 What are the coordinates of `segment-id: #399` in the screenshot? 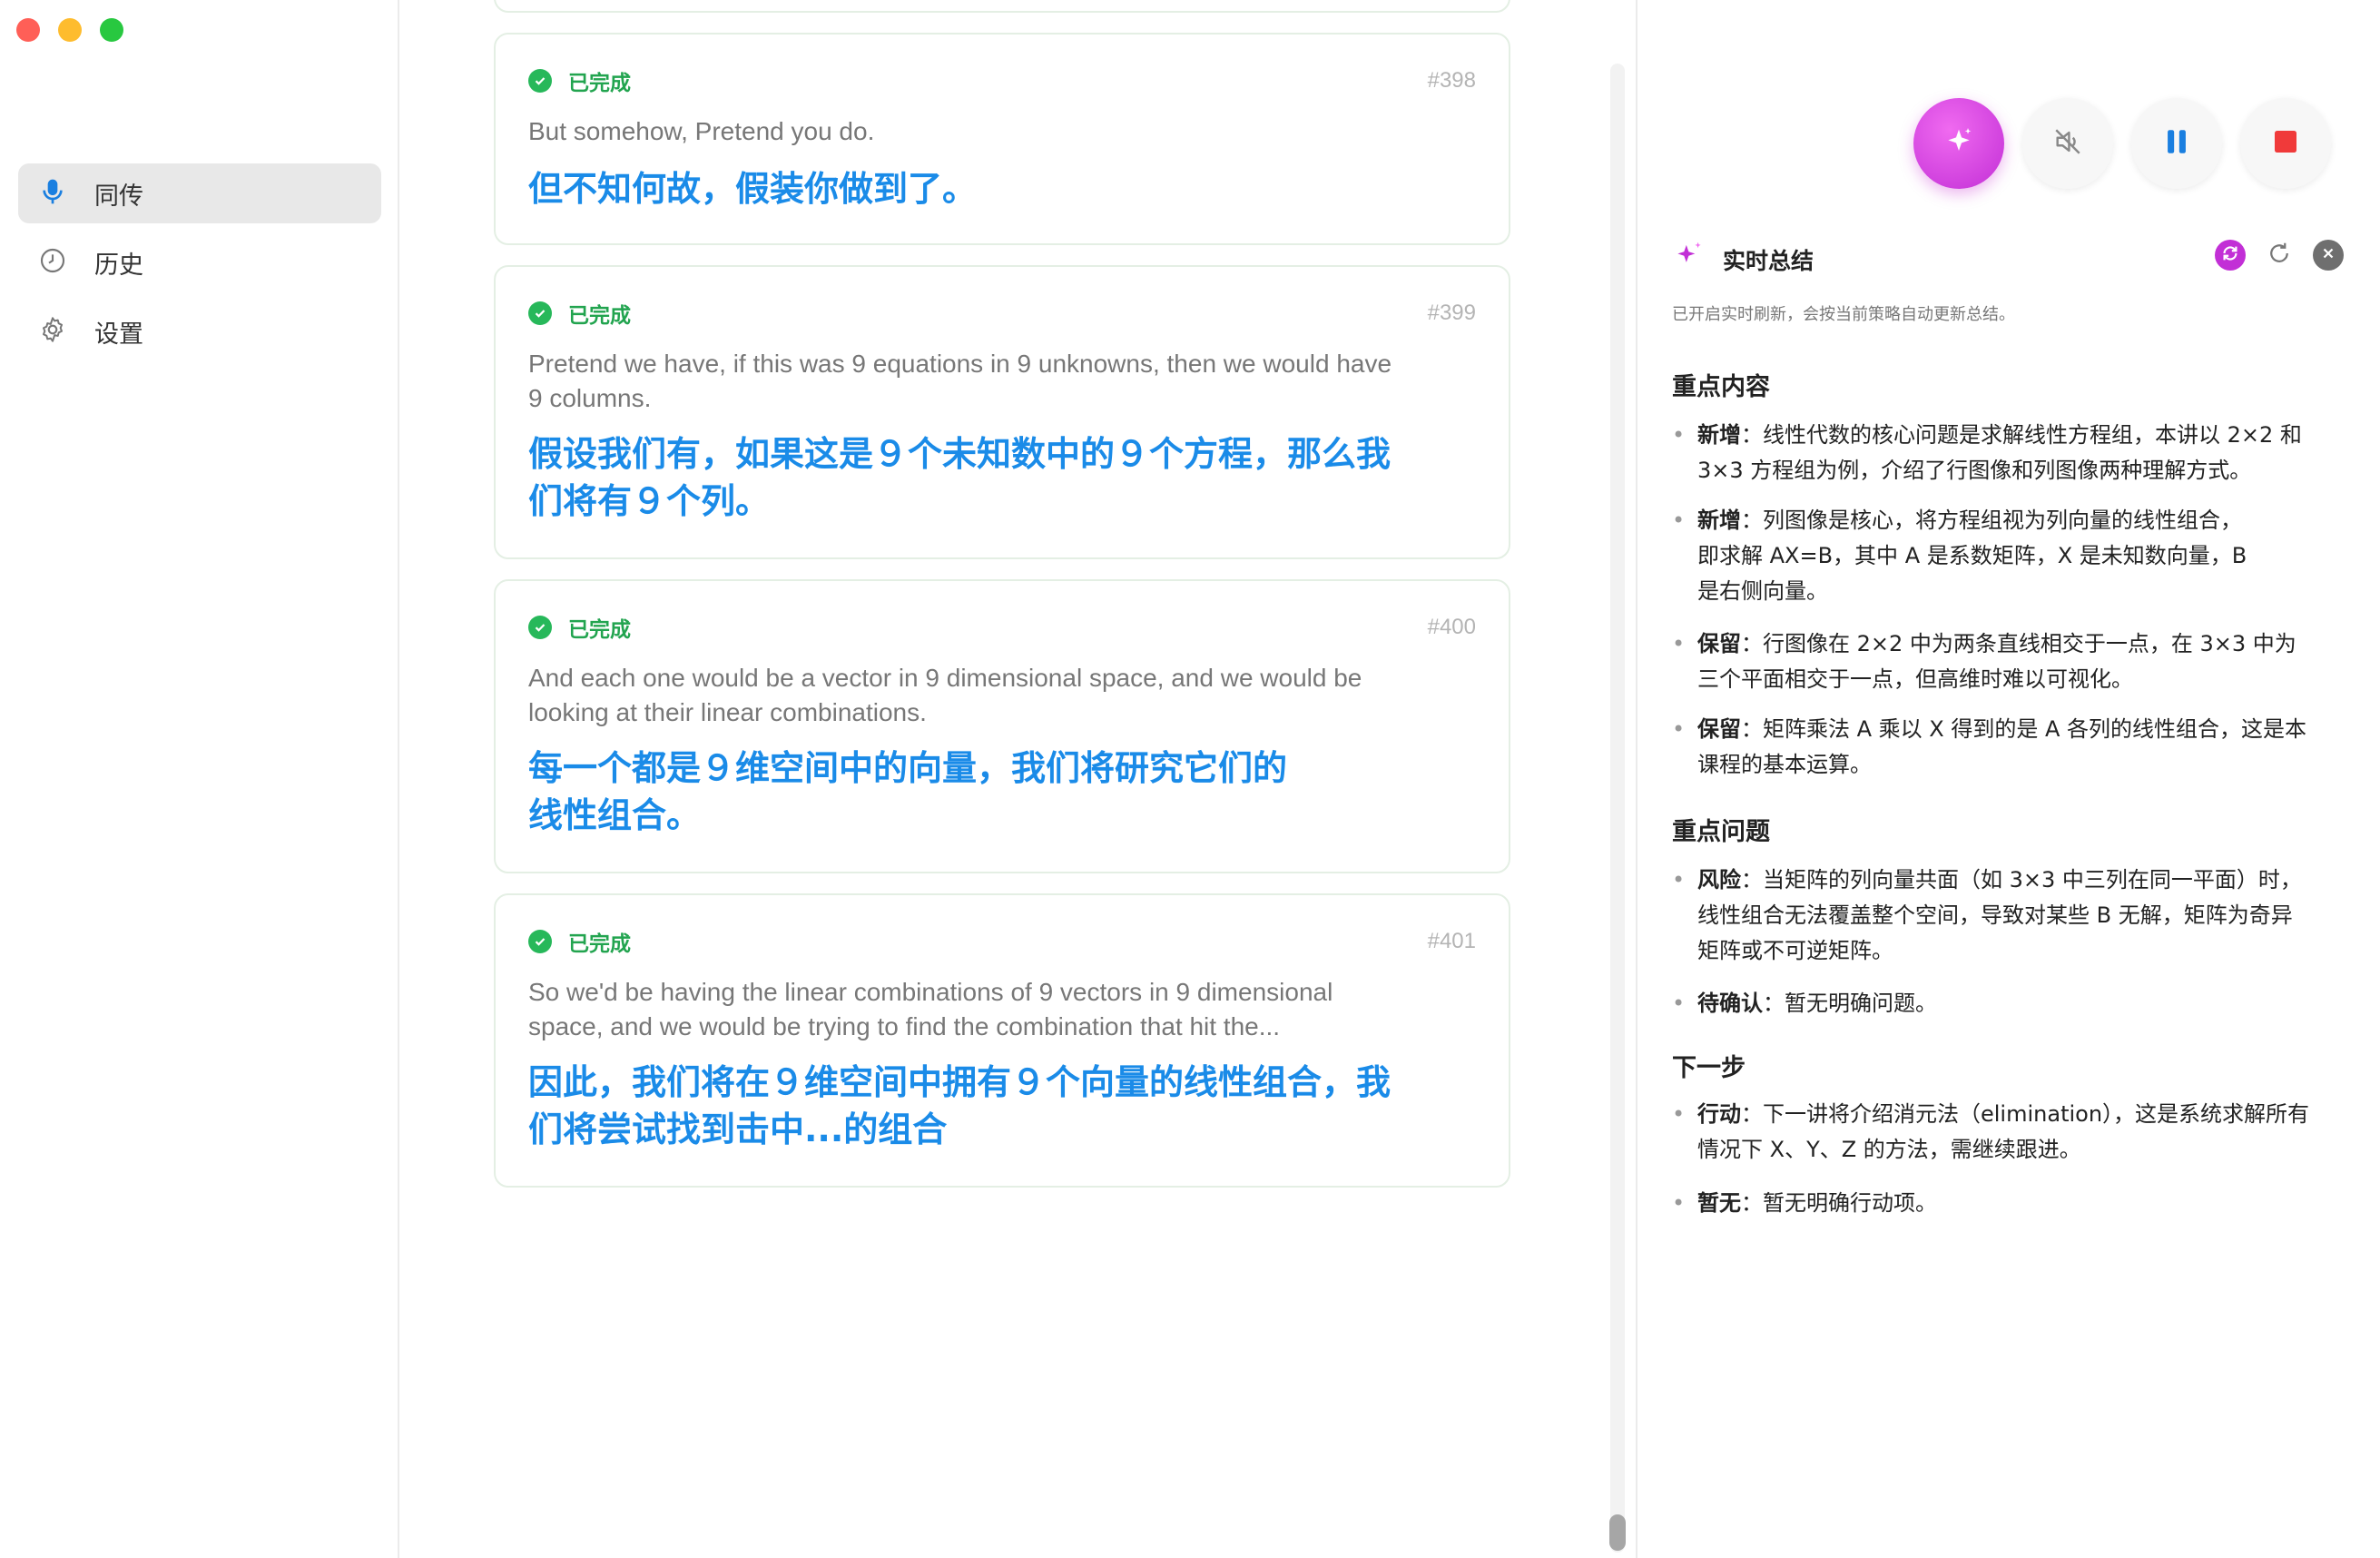 It's located at (1451, 313).